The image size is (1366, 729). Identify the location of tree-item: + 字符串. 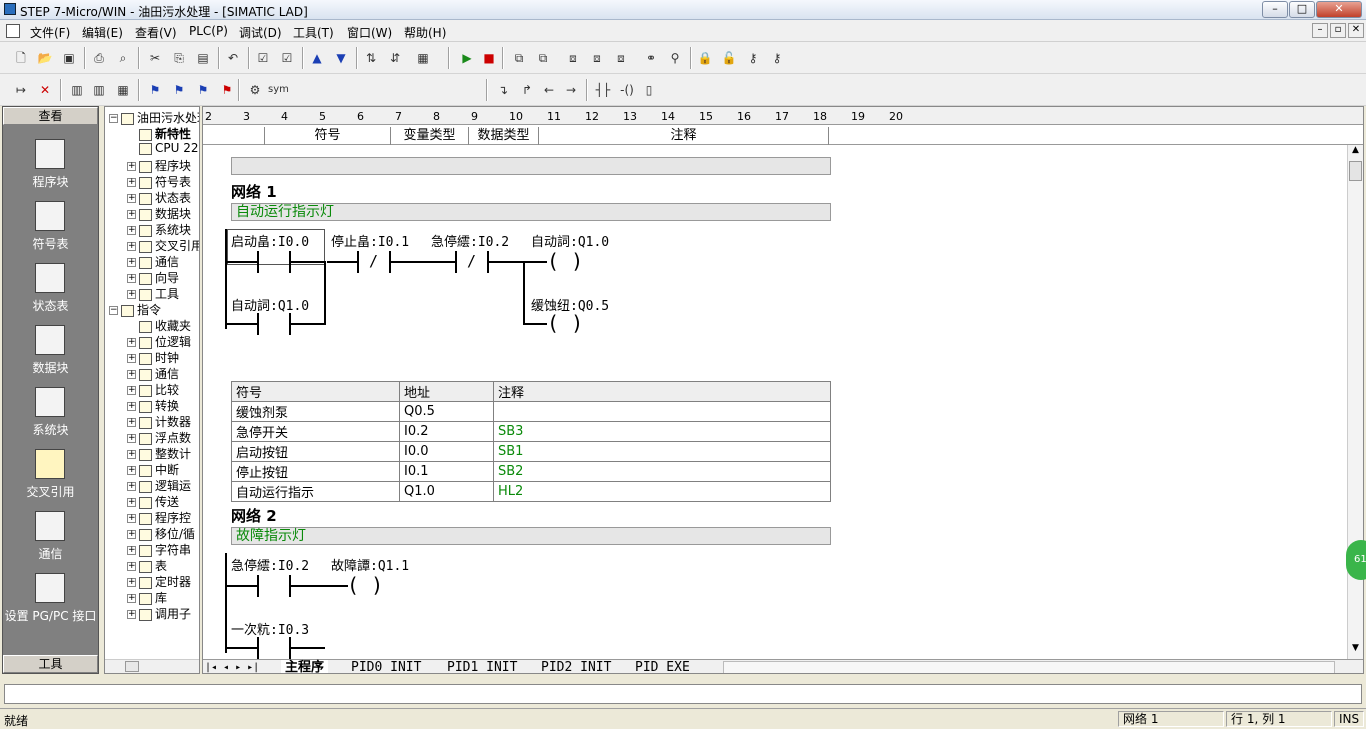
(159, 549).